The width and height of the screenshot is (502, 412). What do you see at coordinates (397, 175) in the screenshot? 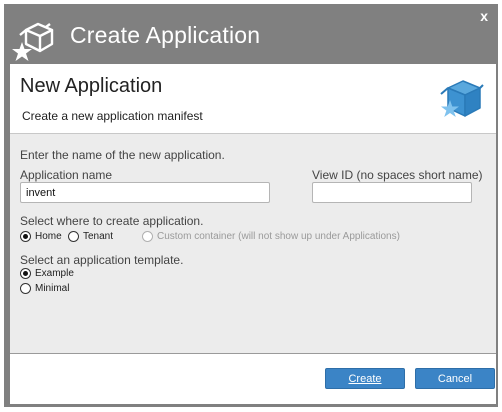
I see `view-id-label: View ID (no spaces short name)` at bounding box center [397, 175].